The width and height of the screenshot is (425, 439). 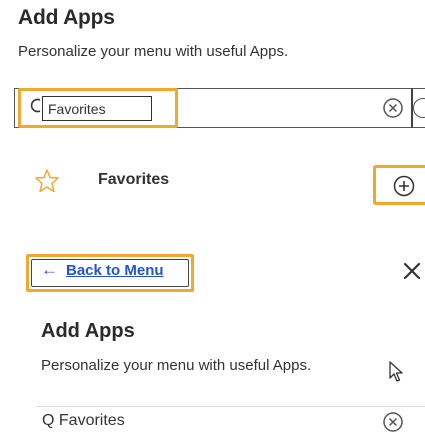 What do you see at coordinates (176, 365) in the screenshot?
I see `panel-subtitle: Personalize your menu with useful Apps.` at bounding box center [176, 365].